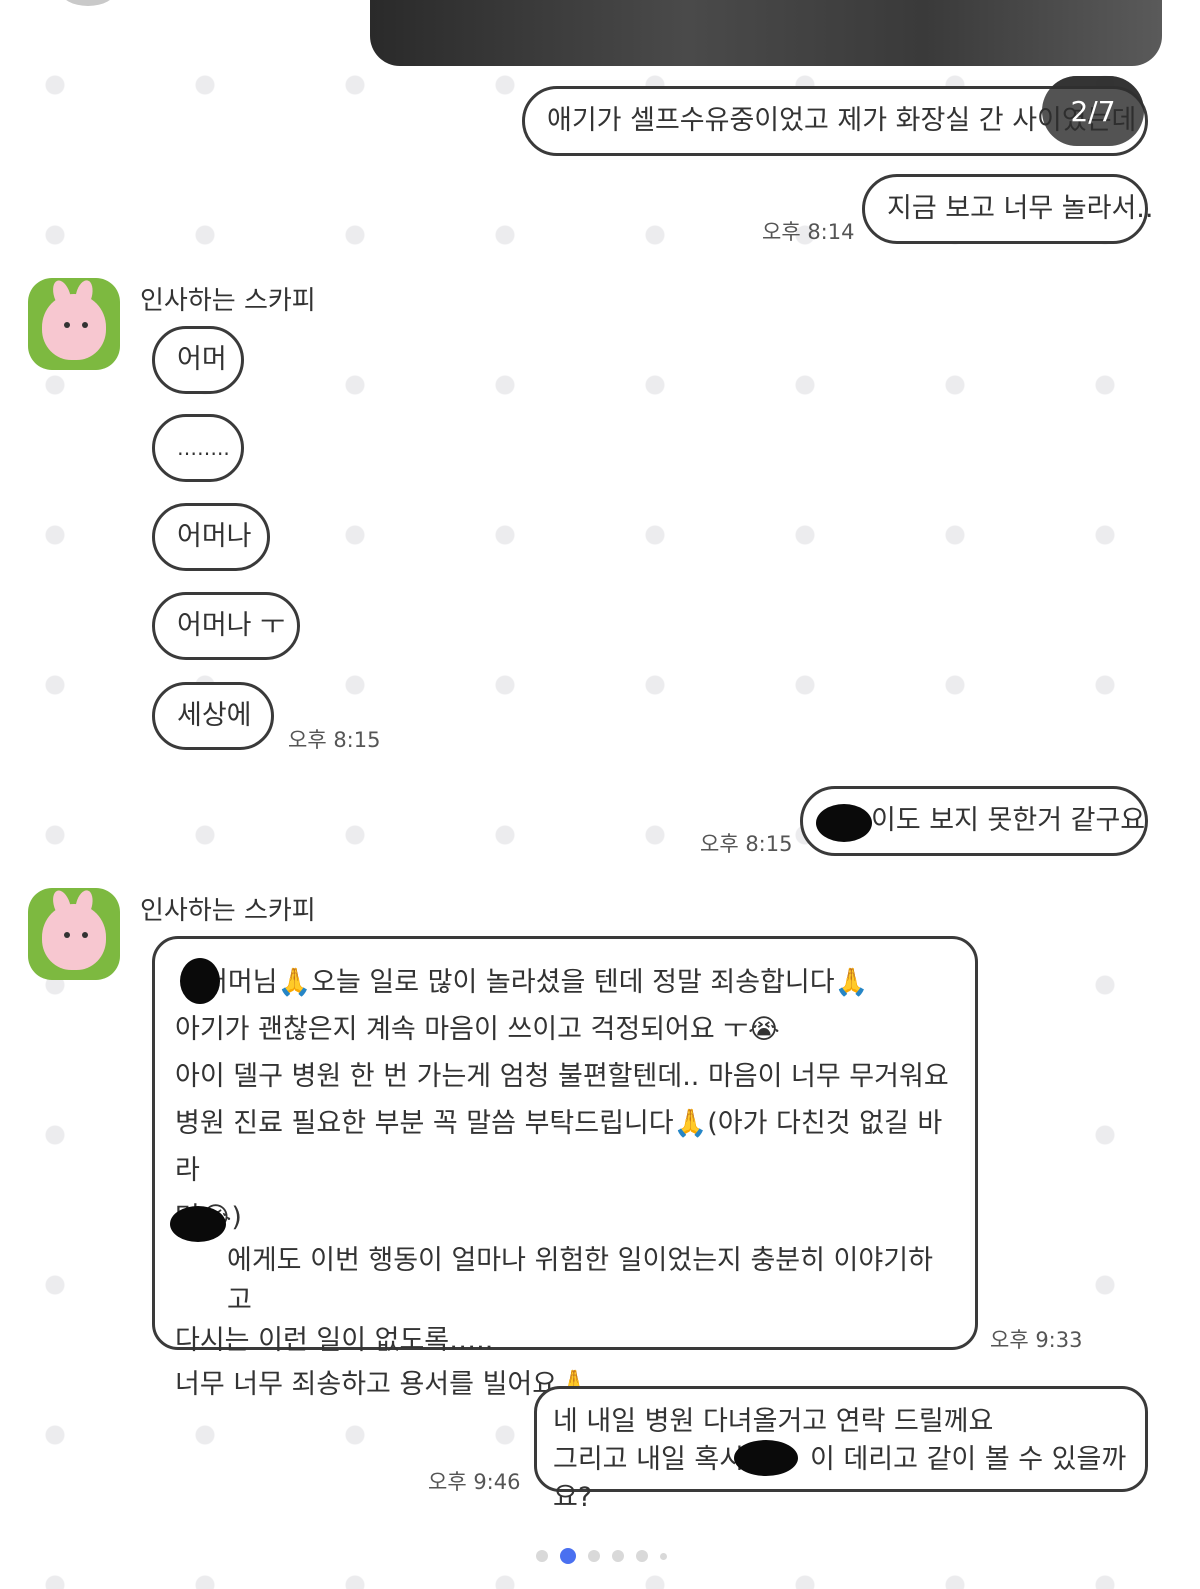 The image size is (1200, 1589). What do you see at coordinates (1036, 1340) in the screenshot?
I see `message-time: 오후 9:33` at bounding box center [1036, 1340].